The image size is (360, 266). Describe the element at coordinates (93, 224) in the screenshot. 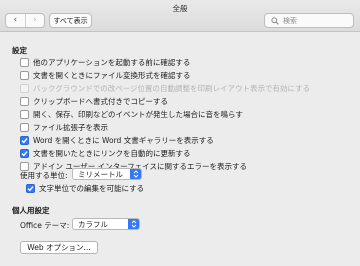

I see `theme-select-value: カラフル` at that location.